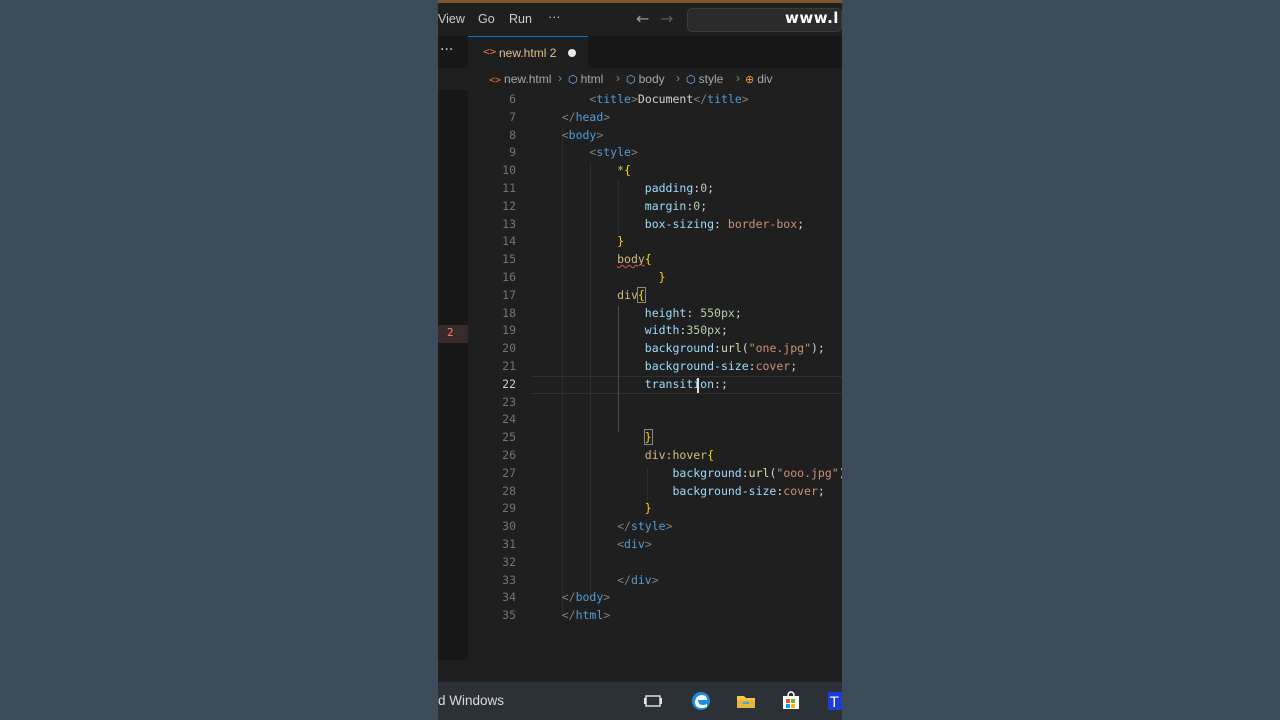 The image size is (1280, 720). I want to click on error-marker: 2, so click(453, 334).